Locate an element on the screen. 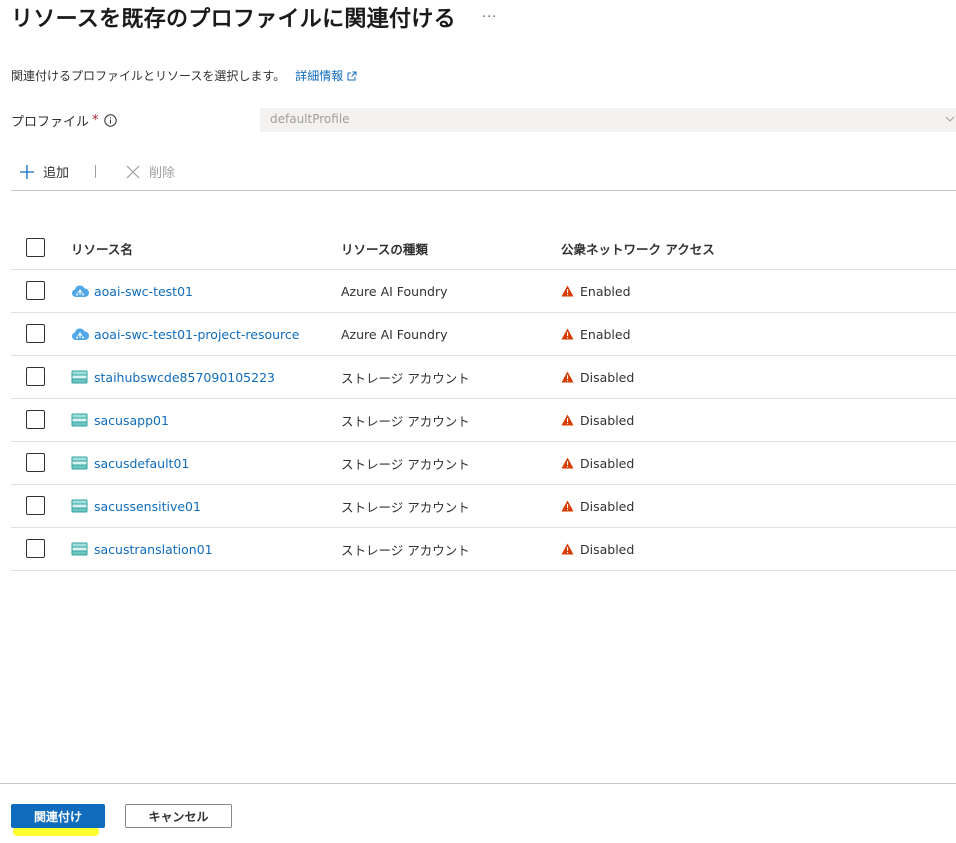  column-header-type: リソースの種類 is located at coordinates (384, 248).